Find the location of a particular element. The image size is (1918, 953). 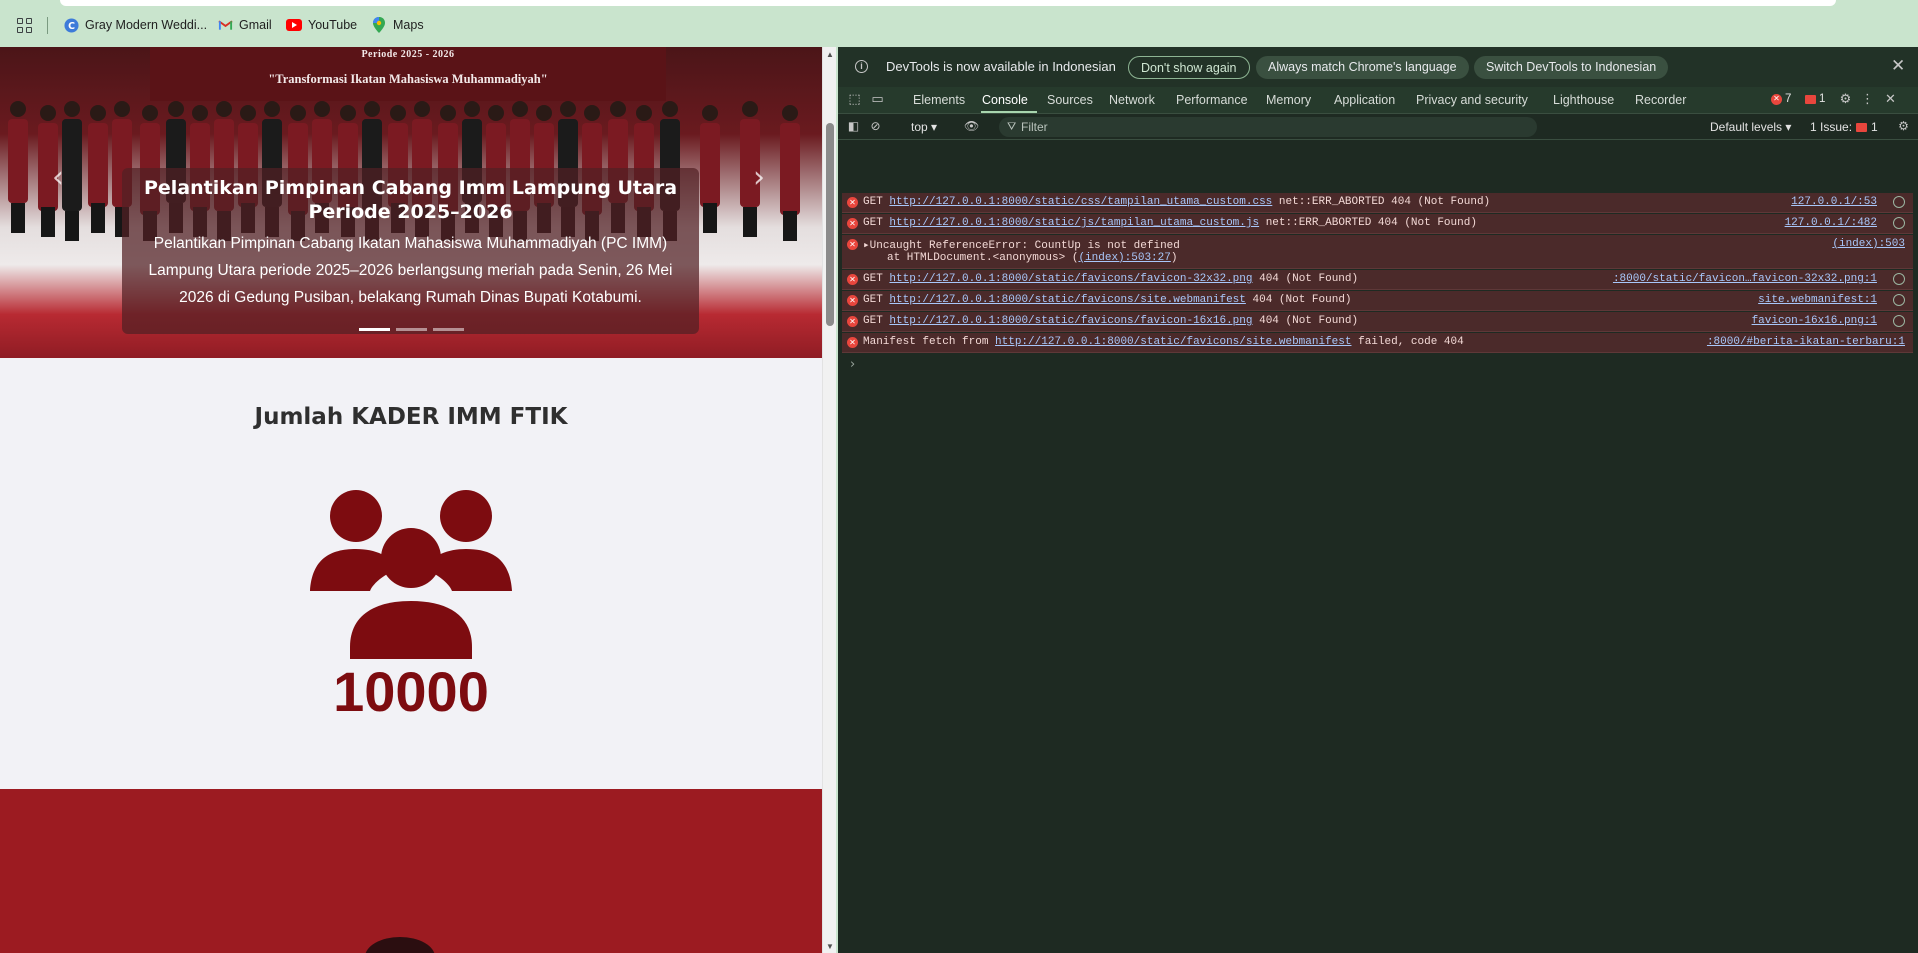

dont-show-again-button: Don't show again is located at coordinates (1189, 67).